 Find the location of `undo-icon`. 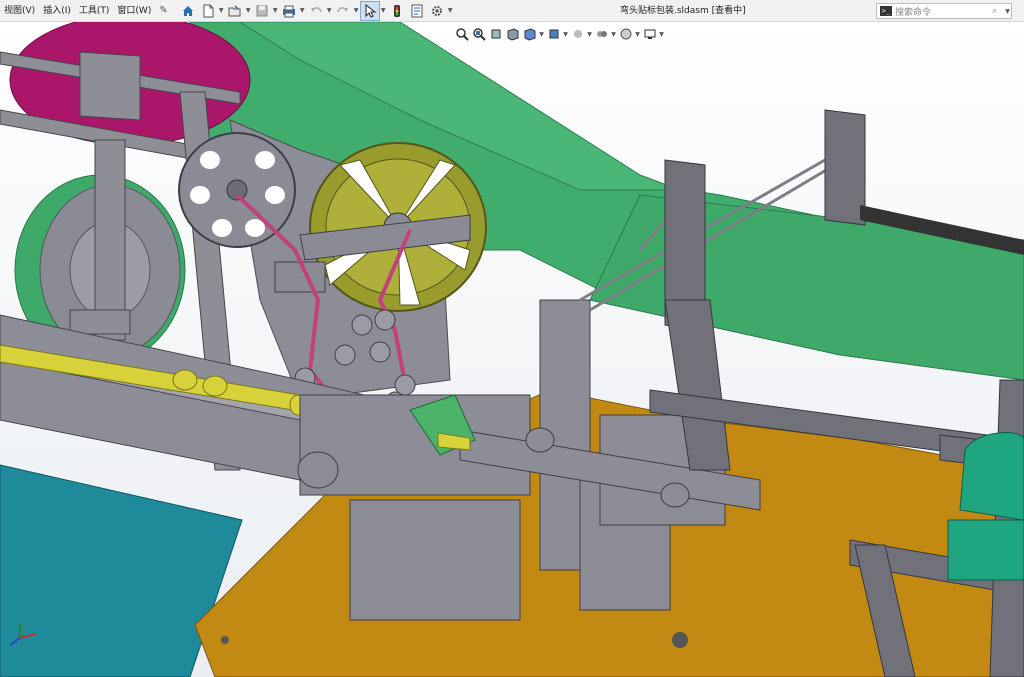

undo-icon is located at coordinates (316, 11).